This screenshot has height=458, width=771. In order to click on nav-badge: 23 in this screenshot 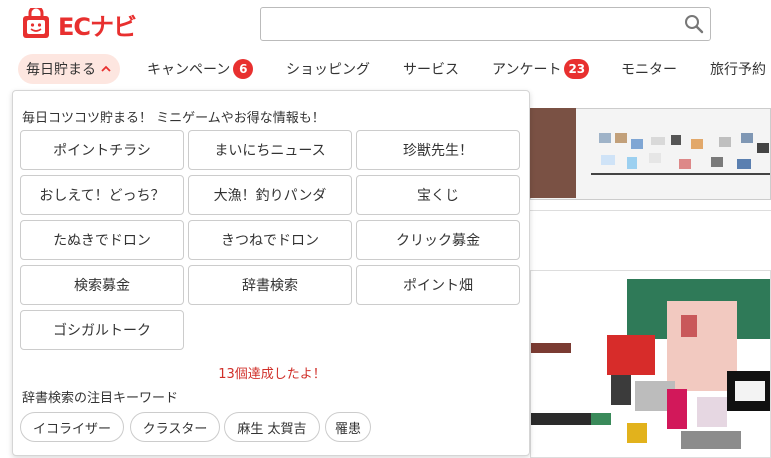, I will do `click(577, 69)`.